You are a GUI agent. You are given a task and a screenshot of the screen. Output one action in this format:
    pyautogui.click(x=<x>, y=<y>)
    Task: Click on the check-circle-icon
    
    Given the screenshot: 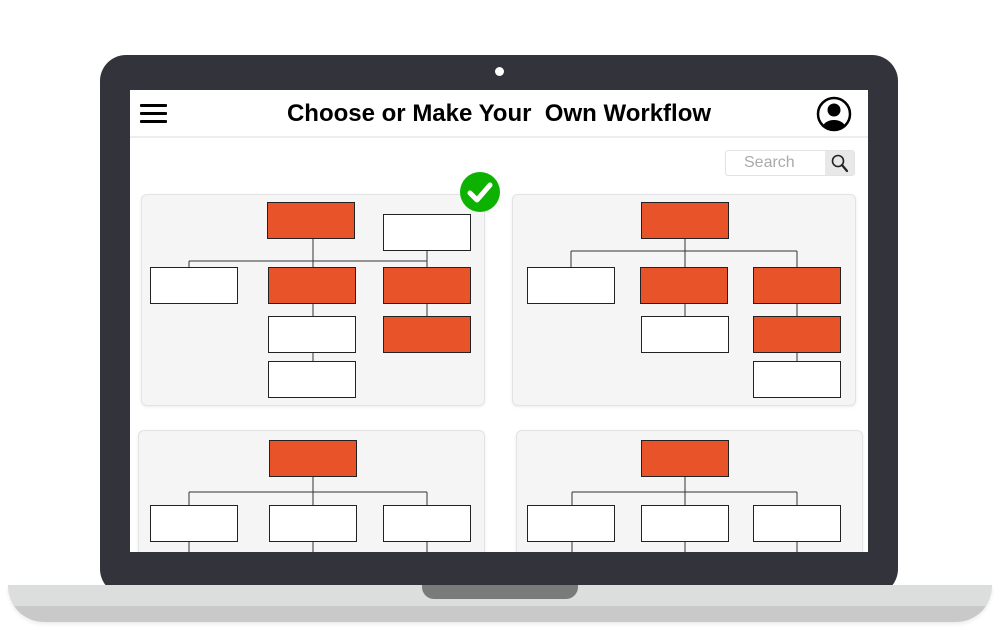 What is the action you would take?
    pyautogui.click(x=480, y=192)
    